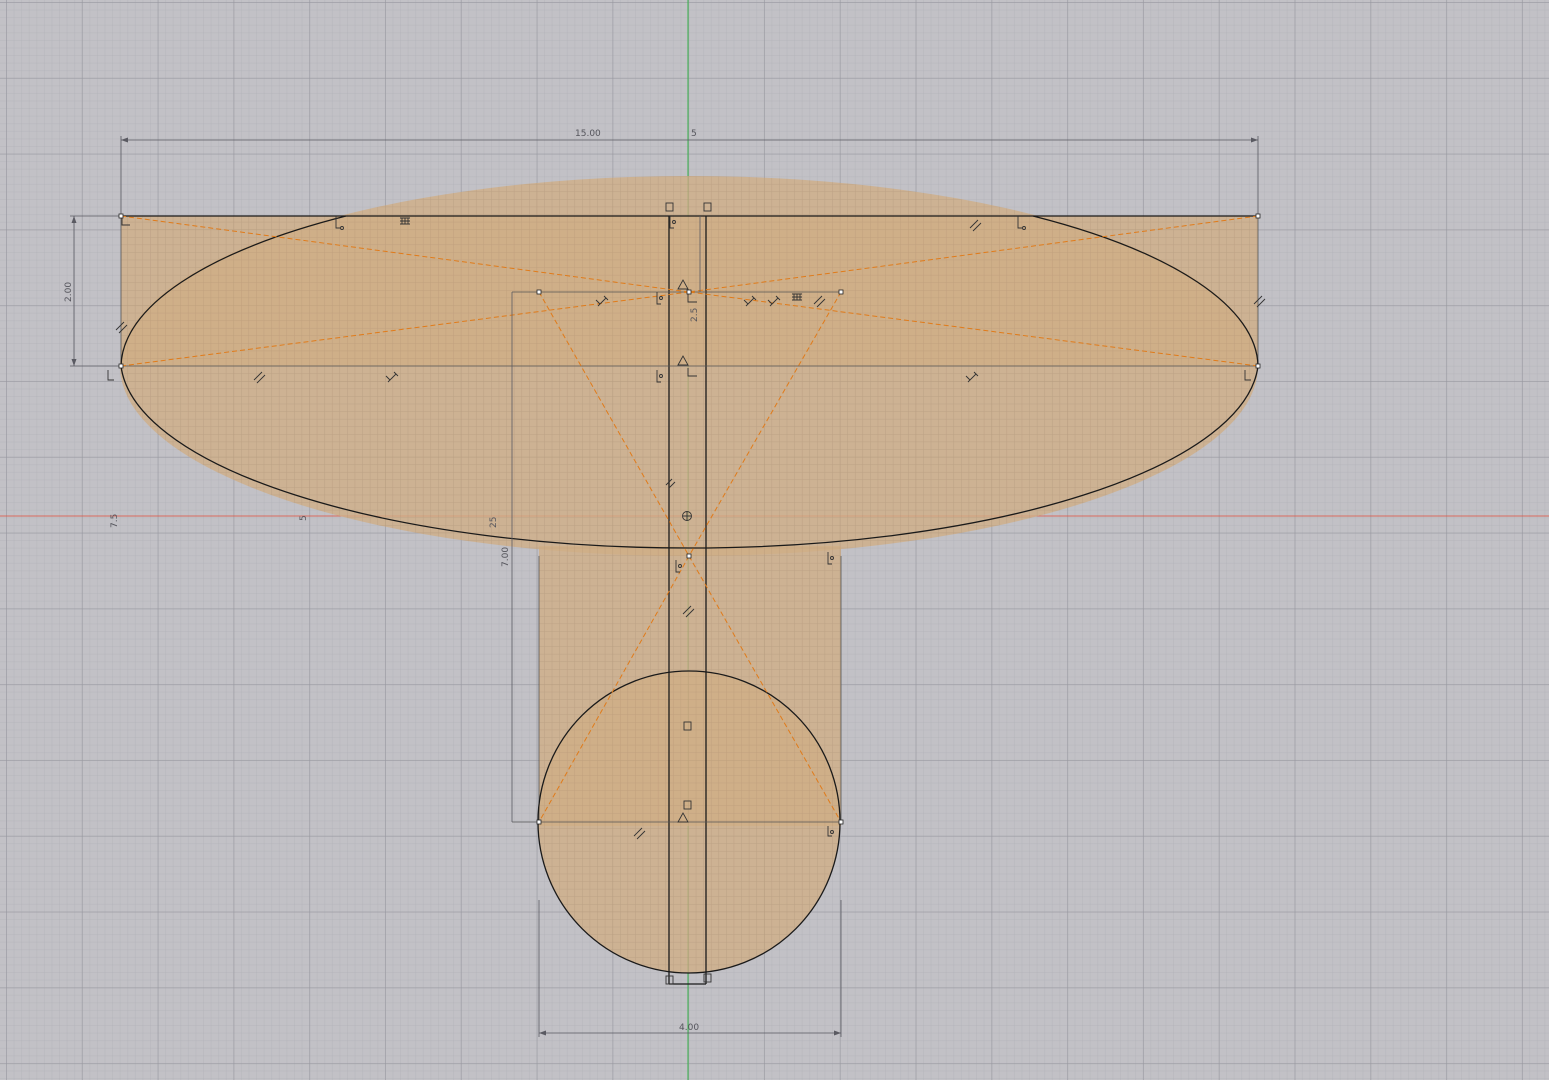 The image size is (1549, 1080). I want to click on dim-mid-25: 25, so click(494, 522).